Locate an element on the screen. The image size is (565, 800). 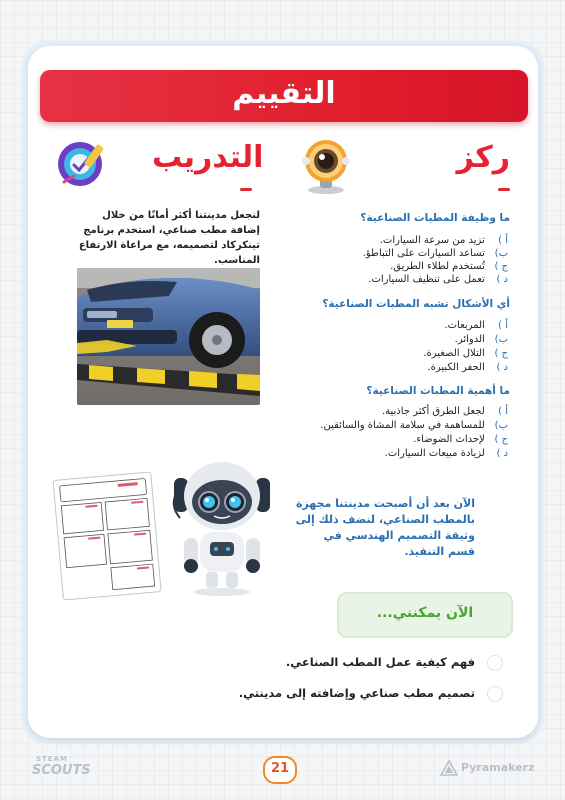
speed-bump-photo is located at coordinates (168, 336).